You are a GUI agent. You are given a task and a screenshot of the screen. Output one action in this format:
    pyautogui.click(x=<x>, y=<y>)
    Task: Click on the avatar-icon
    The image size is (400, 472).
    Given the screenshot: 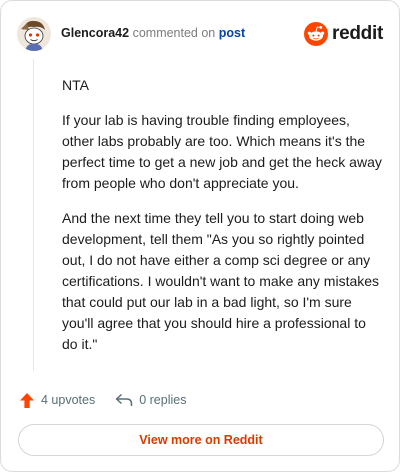 What is the action you would take?
    pyautogui.click(x=34, y=34)
    